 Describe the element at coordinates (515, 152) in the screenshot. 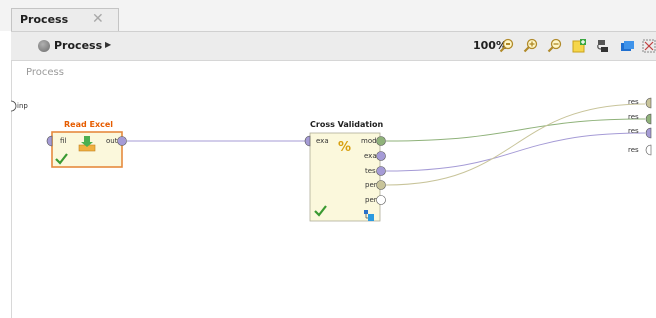

I see `wire-test` at that location.